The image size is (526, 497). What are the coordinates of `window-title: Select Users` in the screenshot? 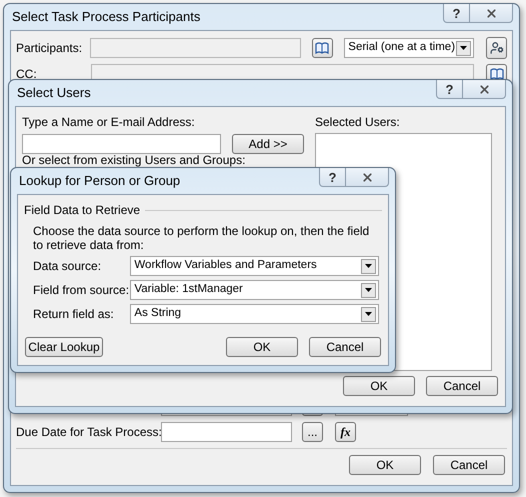 It's located at (54, 93).